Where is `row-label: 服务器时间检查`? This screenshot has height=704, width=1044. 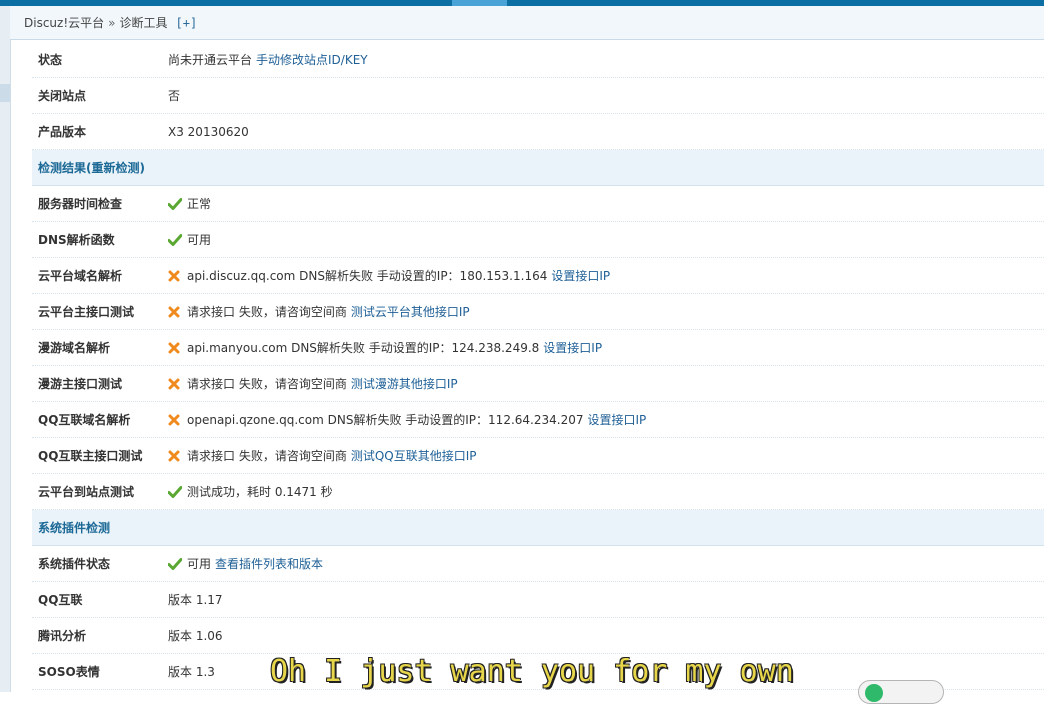
row-label: 服务器时间检查 is located at coordinates (80, 204).